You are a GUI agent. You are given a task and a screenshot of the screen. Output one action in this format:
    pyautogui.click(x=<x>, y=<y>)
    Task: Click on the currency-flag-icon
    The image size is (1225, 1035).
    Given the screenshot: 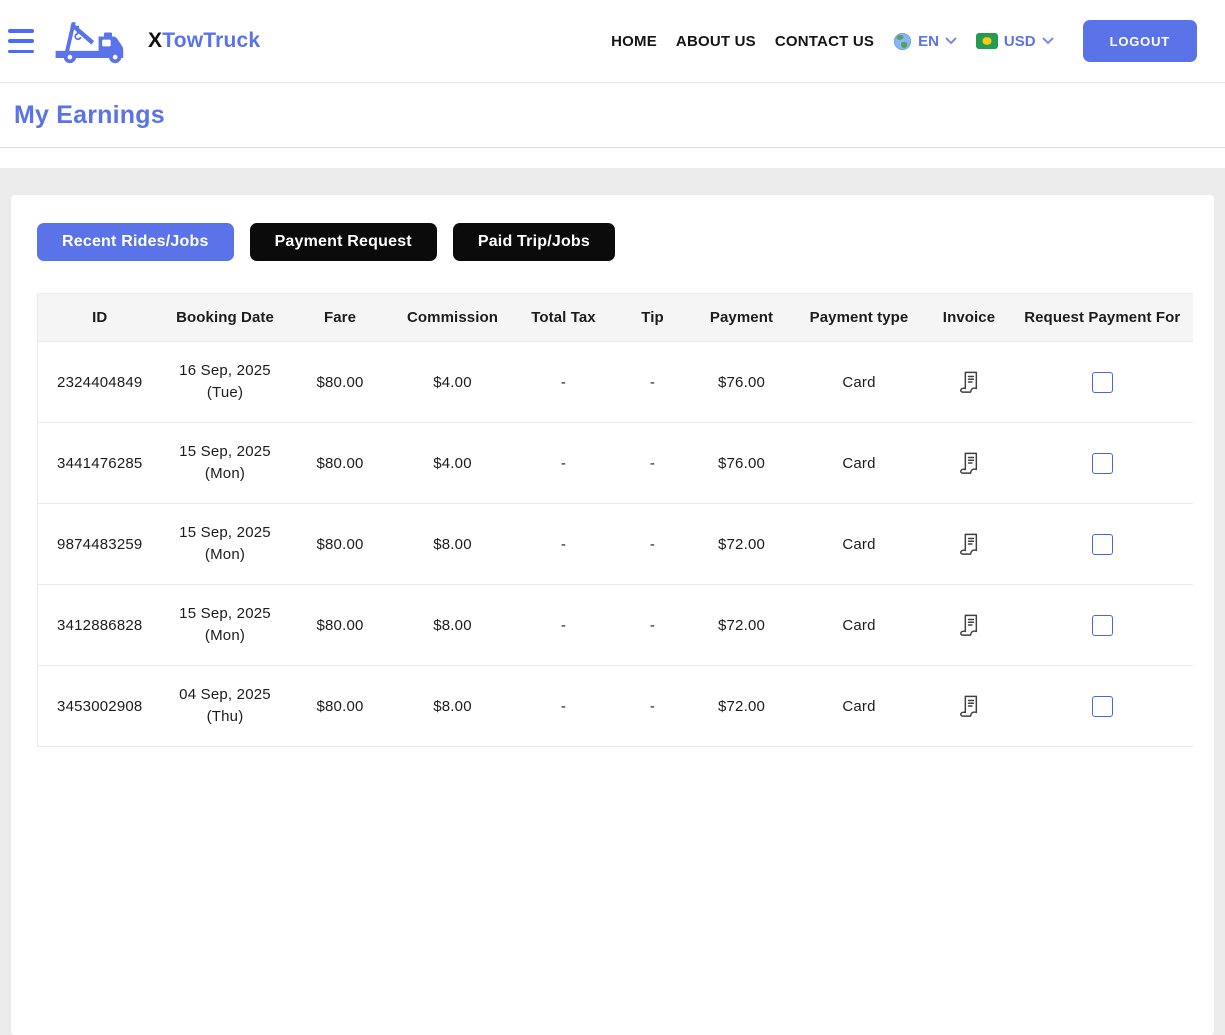 What is the action you would take?
    pyautogui.click(x=986, y=41)
    